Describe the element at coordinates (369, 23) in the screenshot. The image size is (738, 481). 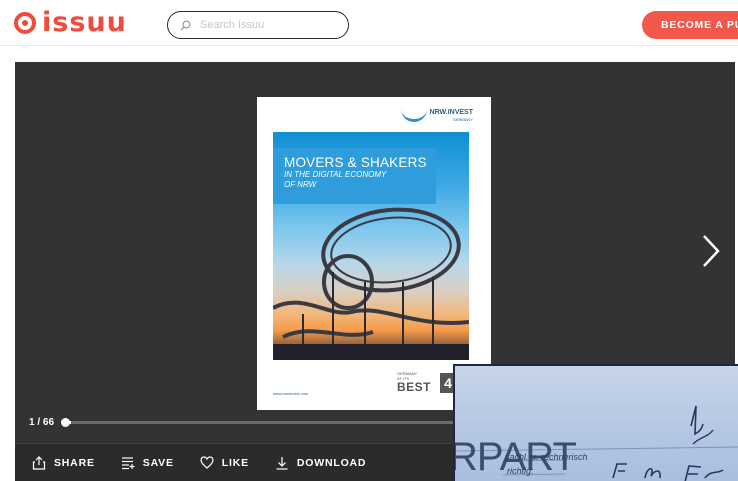
I see `top-header: issuu BECOME A PUBLISHER` at that location.